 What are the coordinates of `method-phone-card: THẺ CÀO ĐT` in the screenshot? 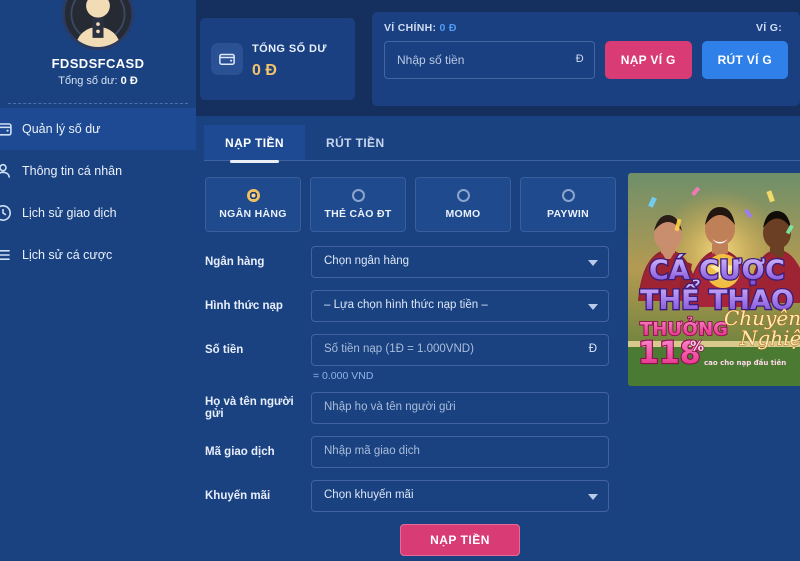 It's located at (358, 204).